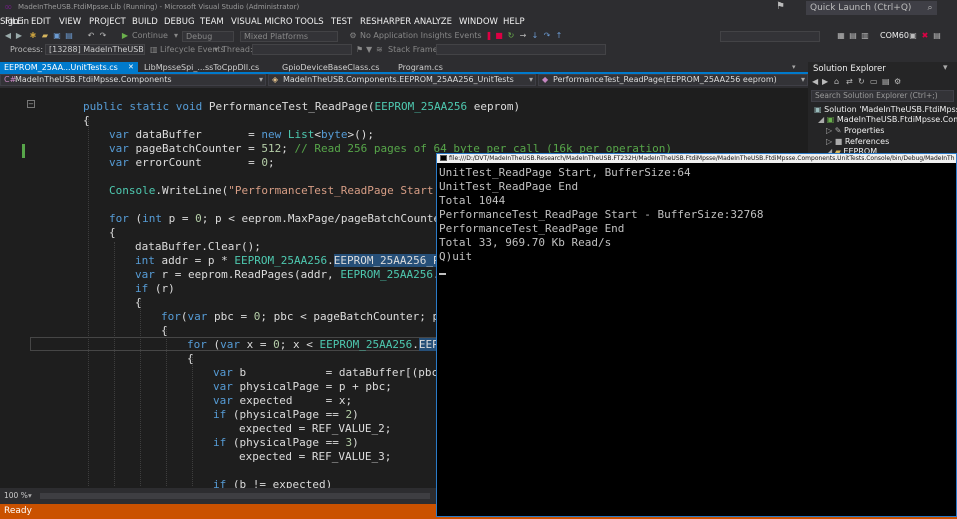 Image resolution: width=957 pixels, height=519 pixels. Describe the element at coordinates (145, 22) in the screenshot. I see `menu-build: BUILD` at that location.